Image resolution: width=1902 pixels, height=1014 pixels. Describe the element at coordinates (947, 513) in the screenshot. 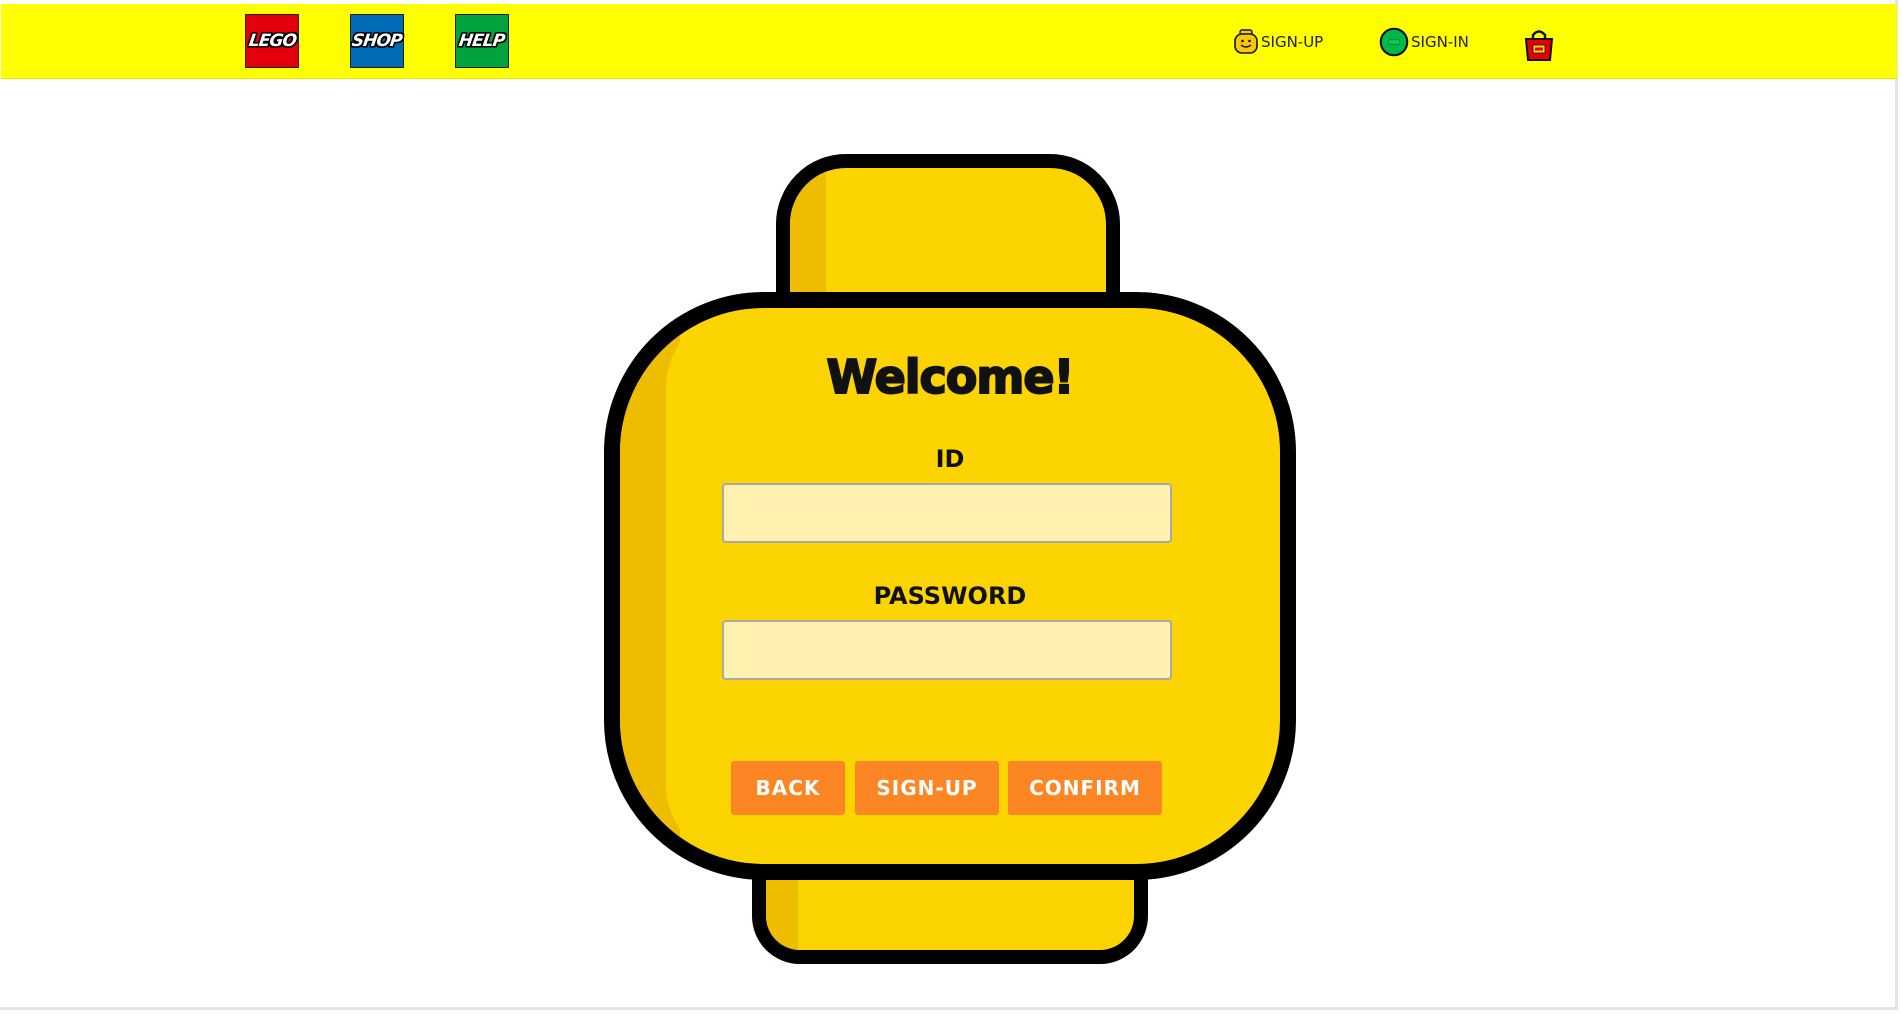

I see `id-input` at that location.